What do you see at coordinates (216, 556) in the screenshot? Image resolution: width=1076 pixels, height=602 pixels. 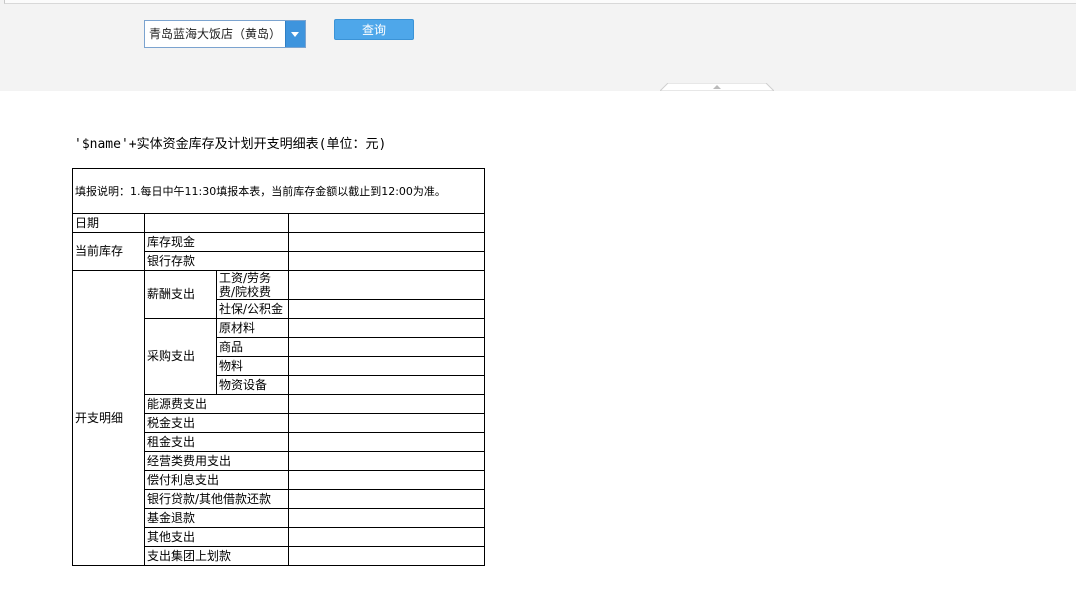 I see `row-label: 支出集团上划款` at bounding box center [216, 556].